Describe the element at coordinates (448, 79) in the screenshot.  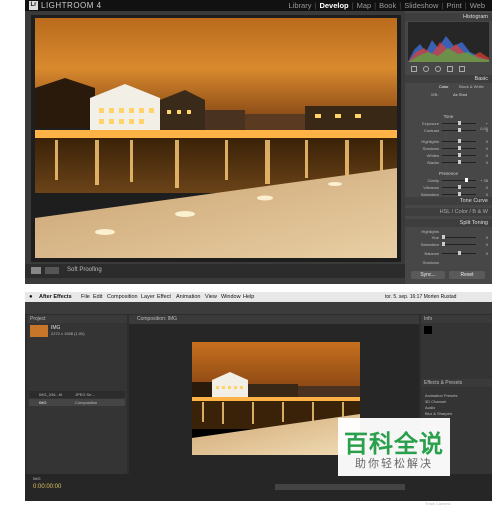
I see `basic-header: Basic` at that location.